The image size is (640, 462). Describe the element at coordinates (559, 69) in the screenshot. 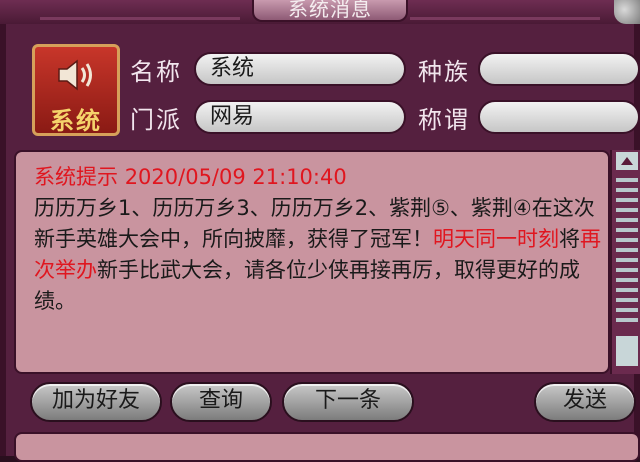

I see `race-field` at that location.